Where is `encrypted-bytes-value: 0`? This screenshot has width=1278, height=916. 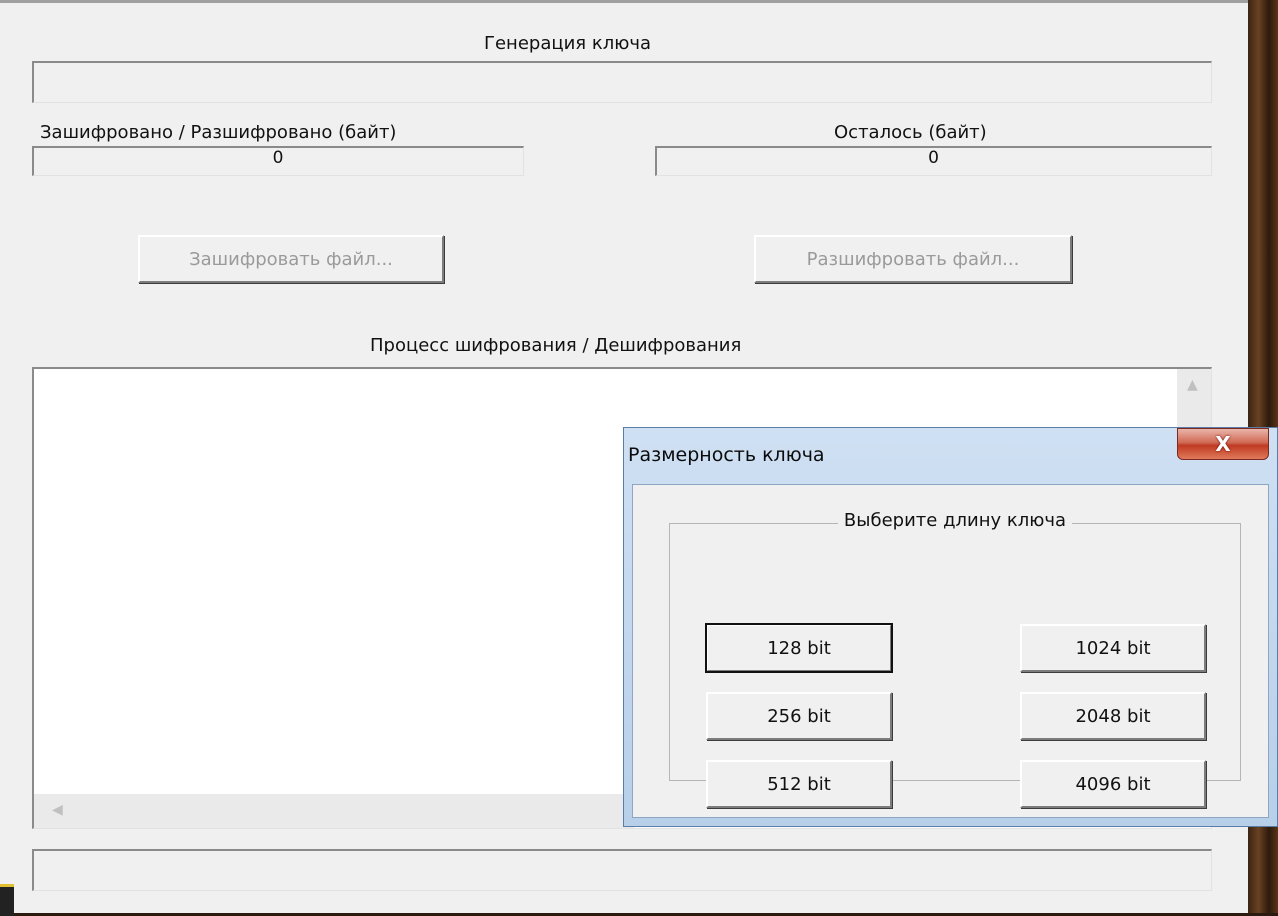 encrypted-bytes-value: 0 is located at coordinates (278, 158).